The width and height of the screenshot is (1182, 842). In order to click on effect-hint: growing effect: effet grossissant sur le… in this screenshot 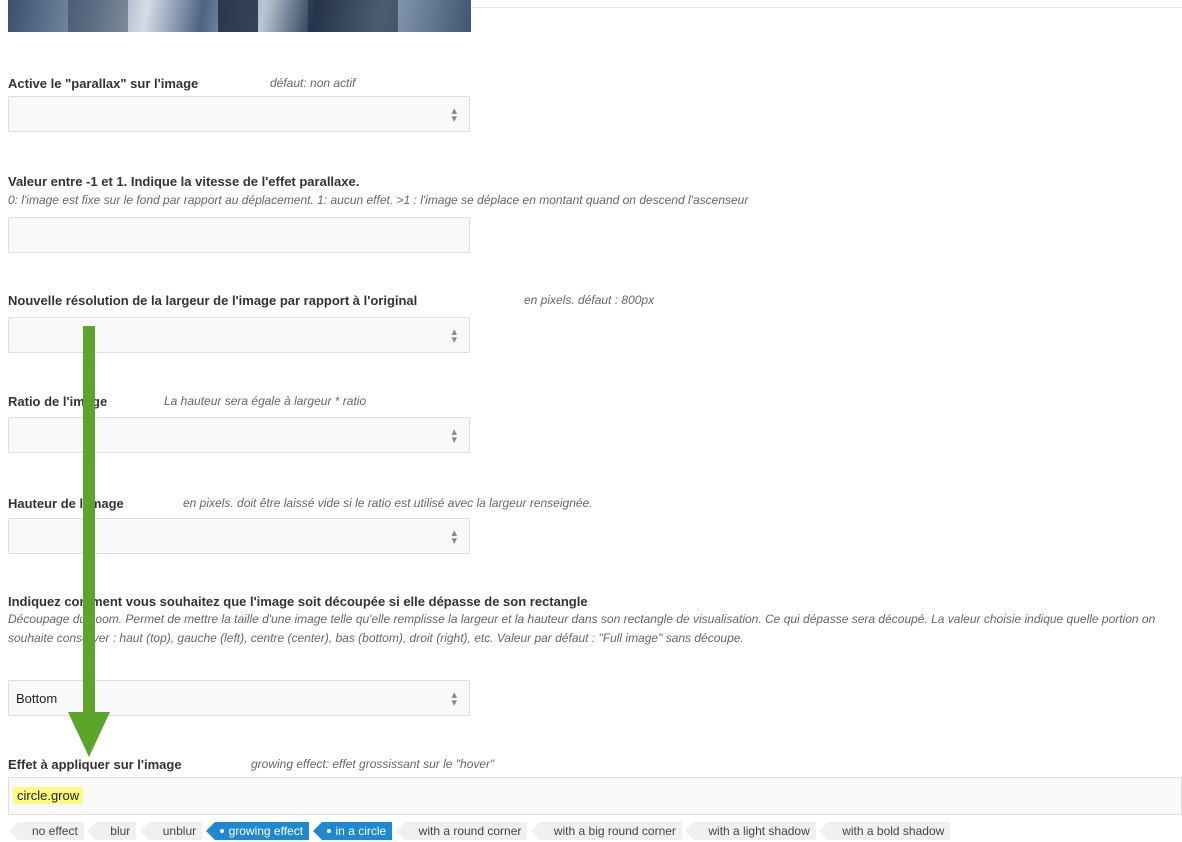, I will do `click(373, 764)`.